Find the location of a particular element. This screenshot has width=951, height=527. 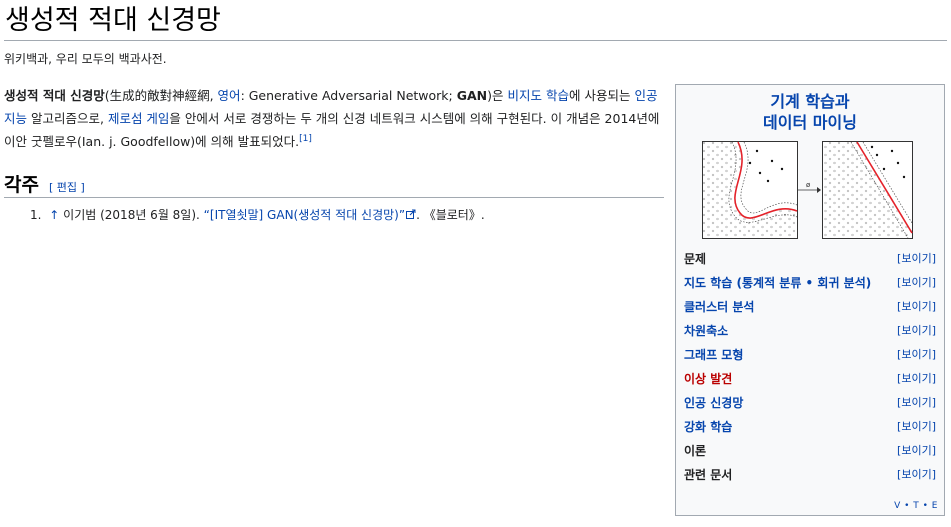

lead-term: 생성적 적대 신경망 is located at coordinates (54, 95).